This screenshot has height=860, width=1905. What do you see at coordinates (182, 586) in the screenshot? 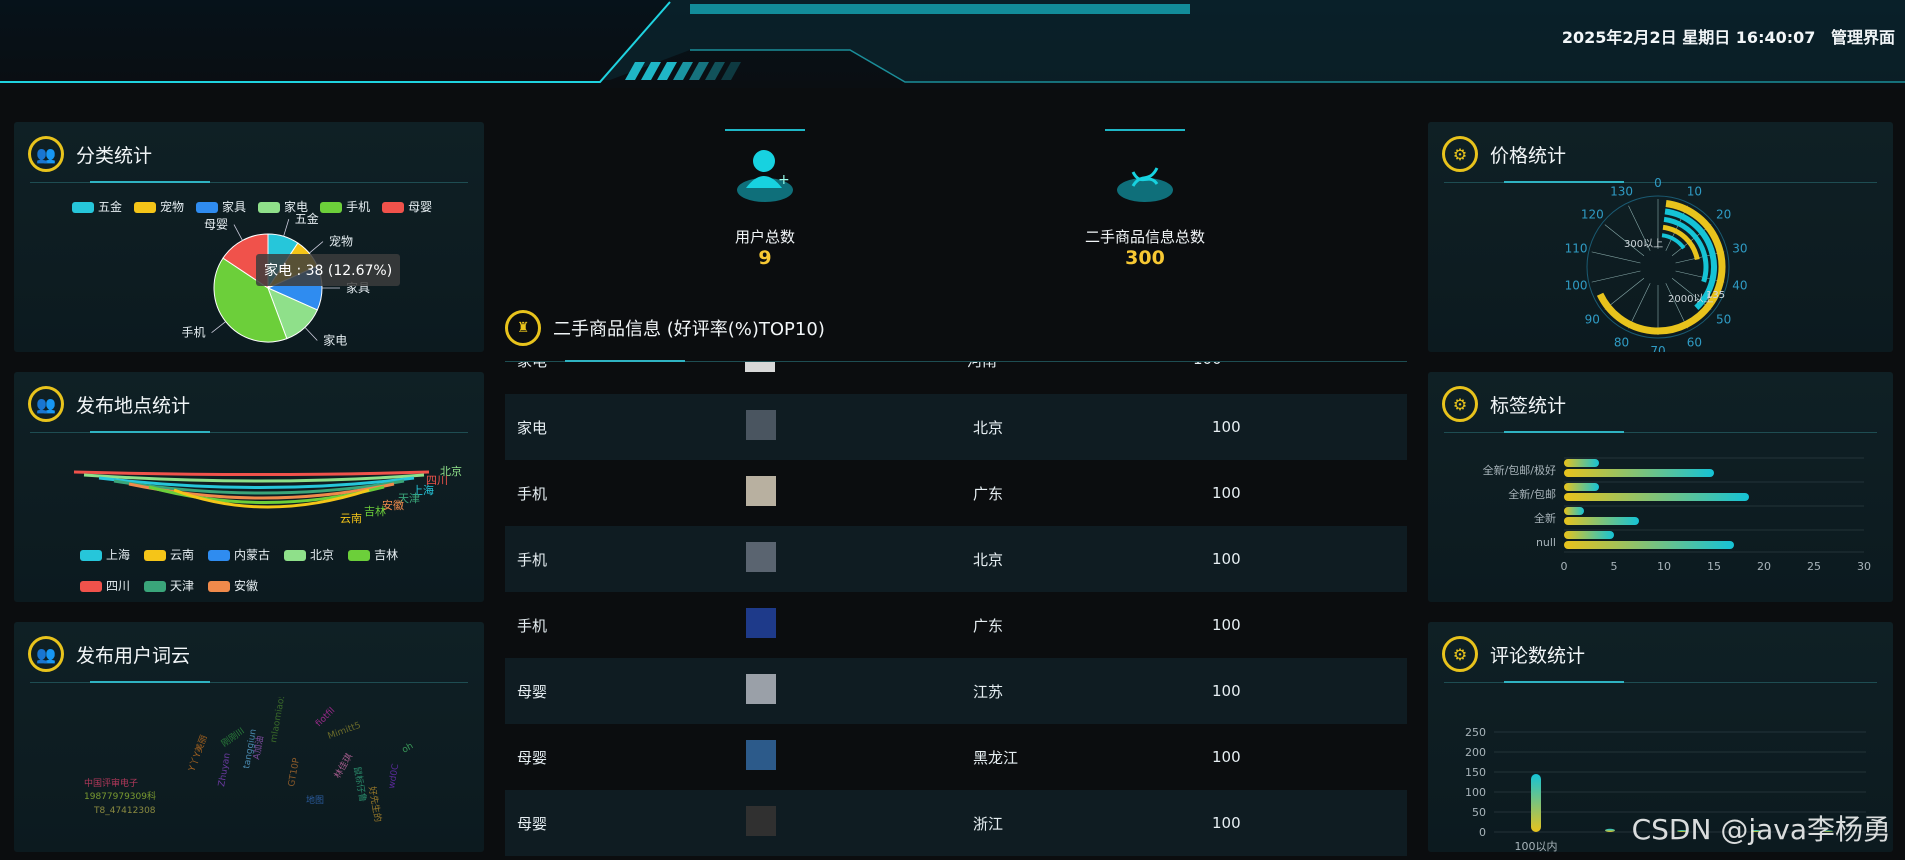
I see `legend-label: 天津` at bounding box center [182, 586].